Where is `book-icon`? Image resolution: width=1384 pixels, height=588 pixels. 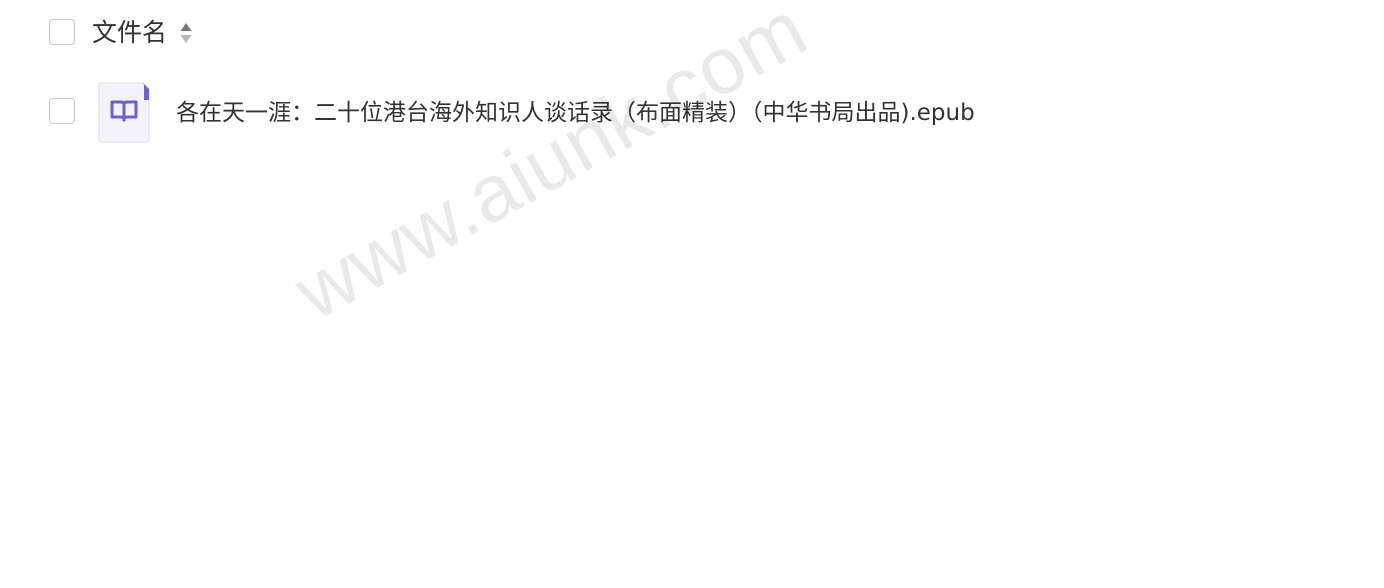
book-icon is located at coordinates (124, 112).